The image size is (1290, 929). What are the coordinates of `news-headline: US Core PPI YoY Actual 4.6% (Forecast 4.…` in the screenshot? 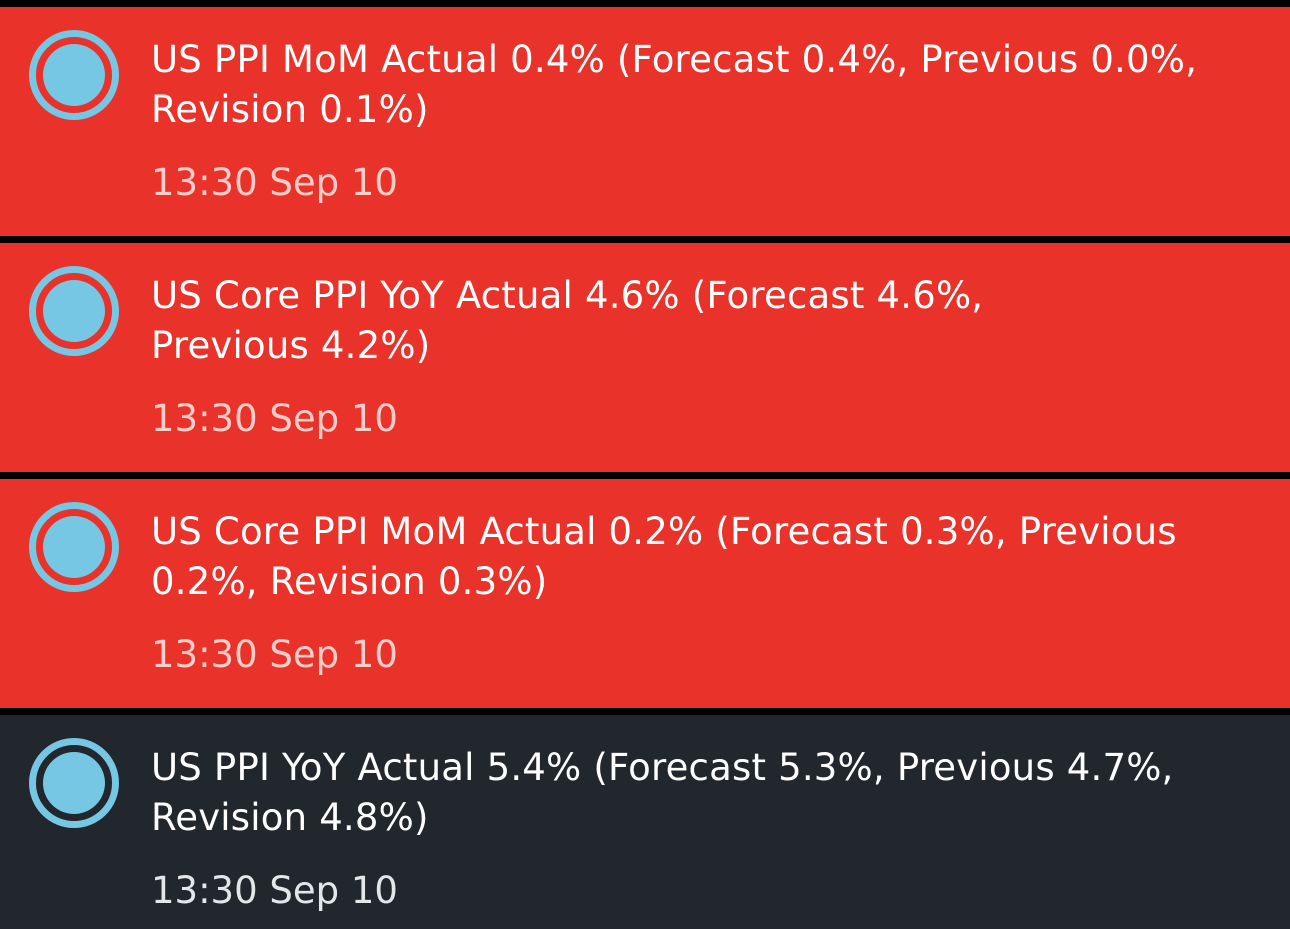 It's located at (567, 320).